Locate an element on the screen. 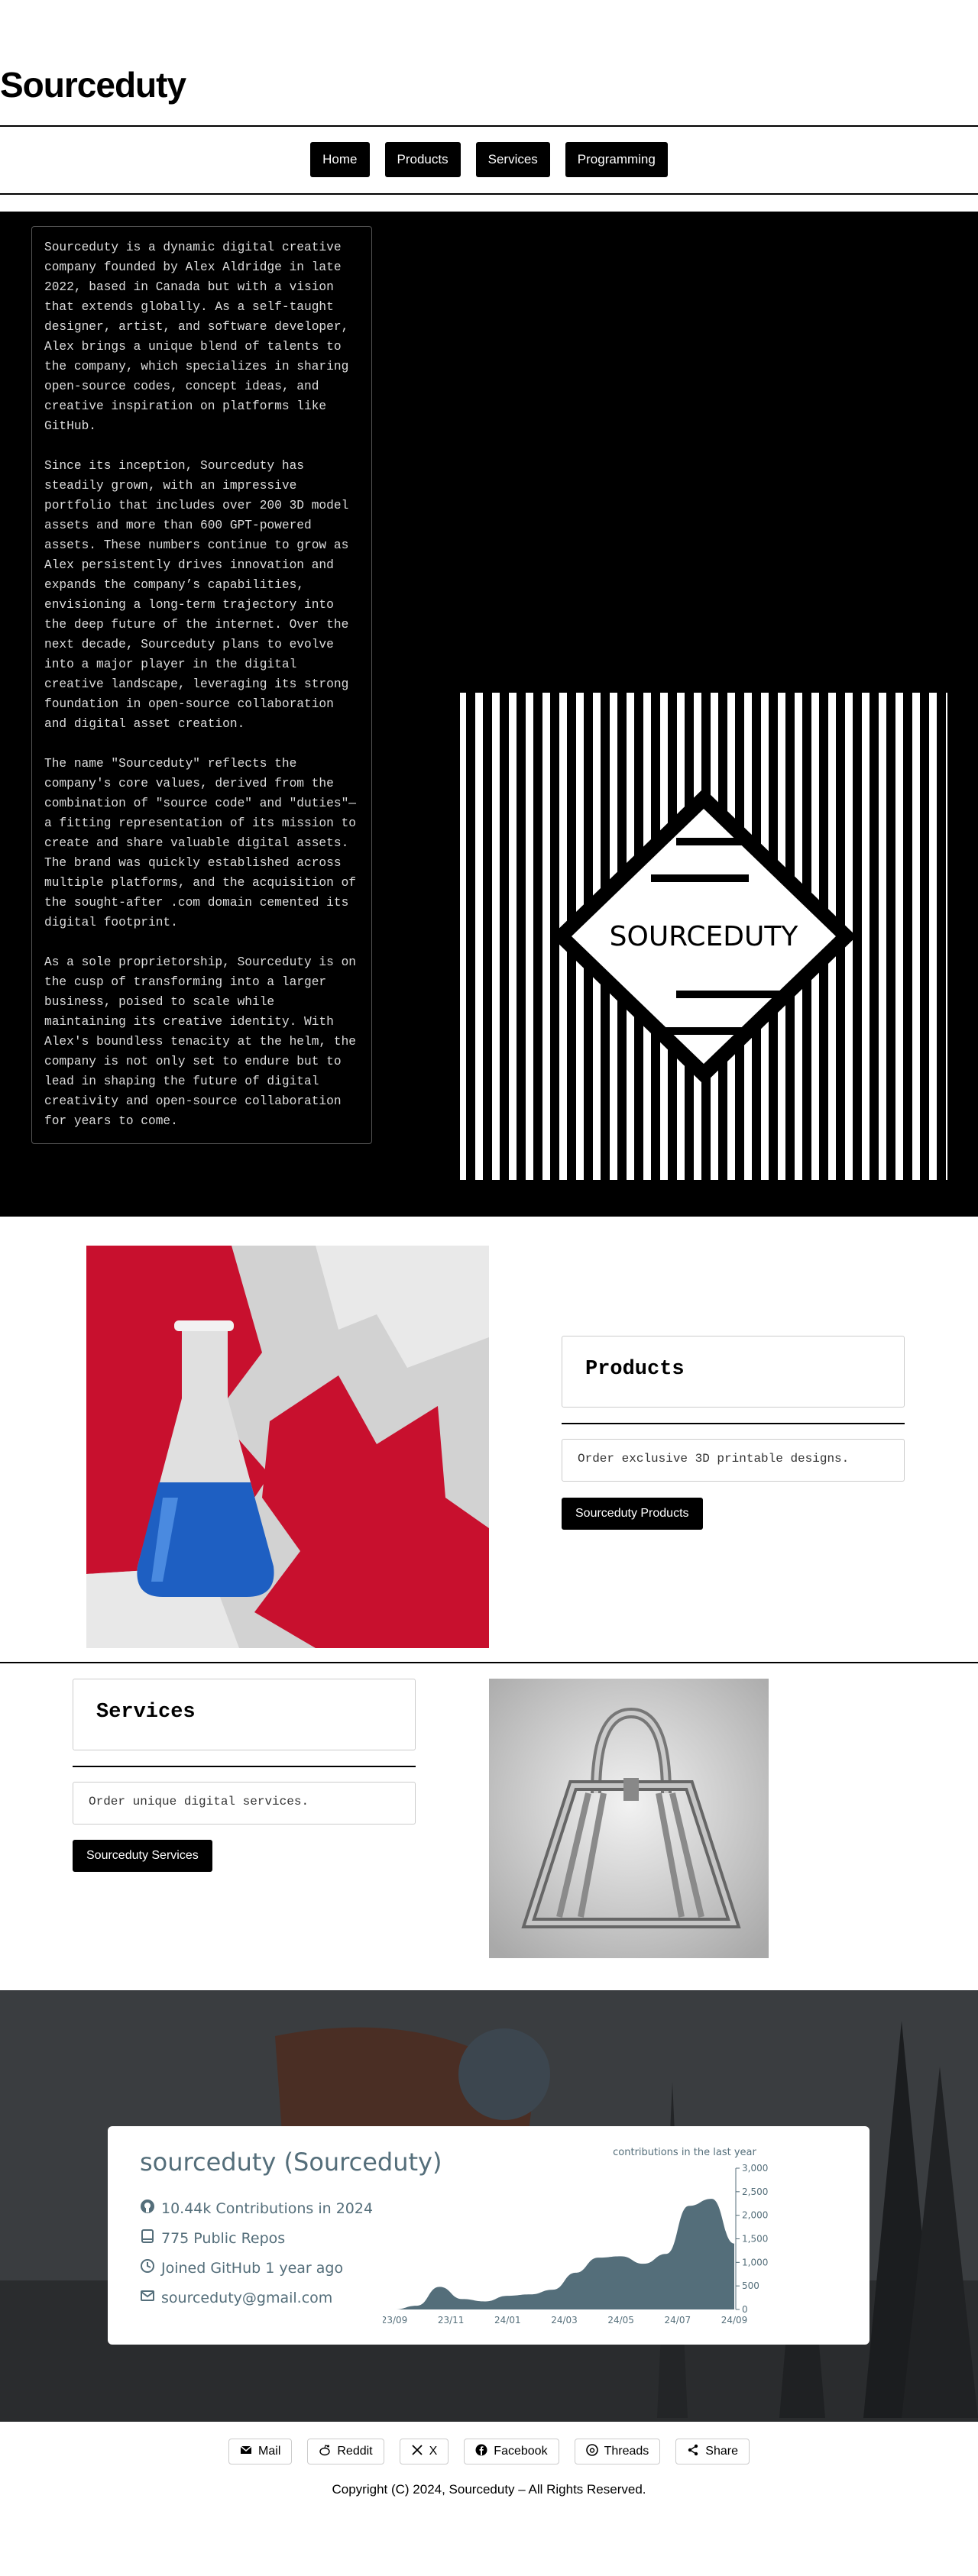 The width and height of the screenshot is (978, 2576). x-tick-label: 24/09 is located at coordinates (734, 2320).